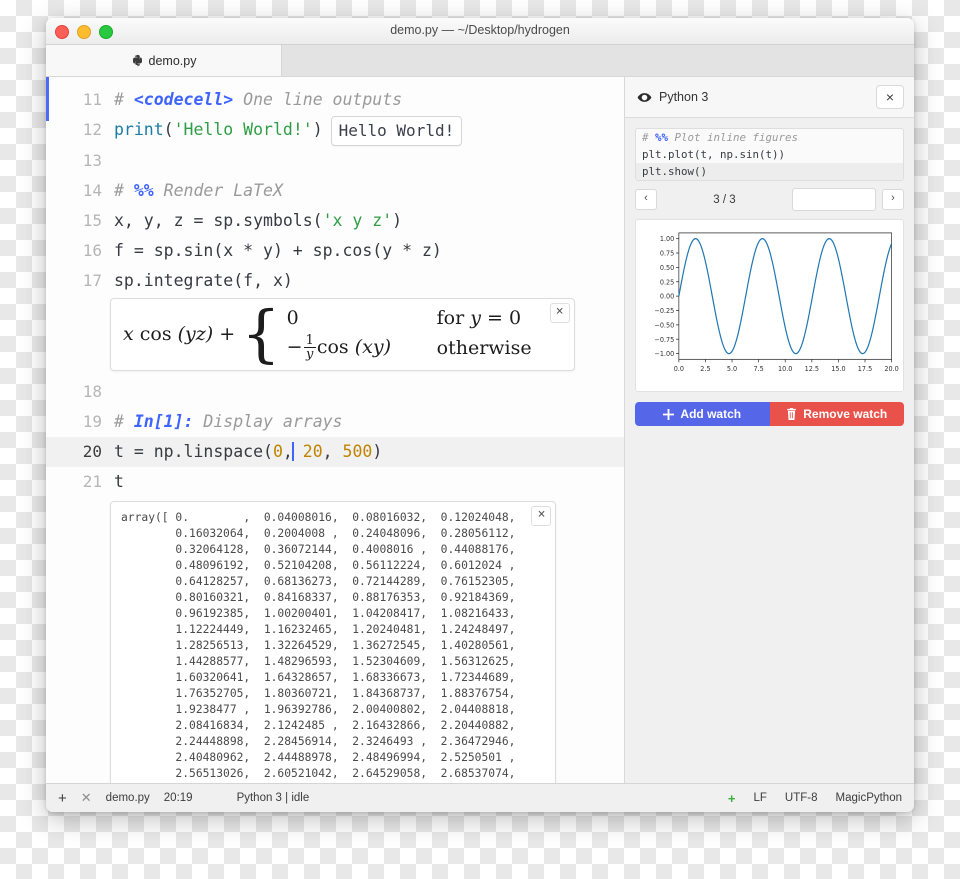  What do you see at coordinates (218, 190) in the screenshot?
I see `code-token: Render LaTeX` at bounding box center [218, 190].